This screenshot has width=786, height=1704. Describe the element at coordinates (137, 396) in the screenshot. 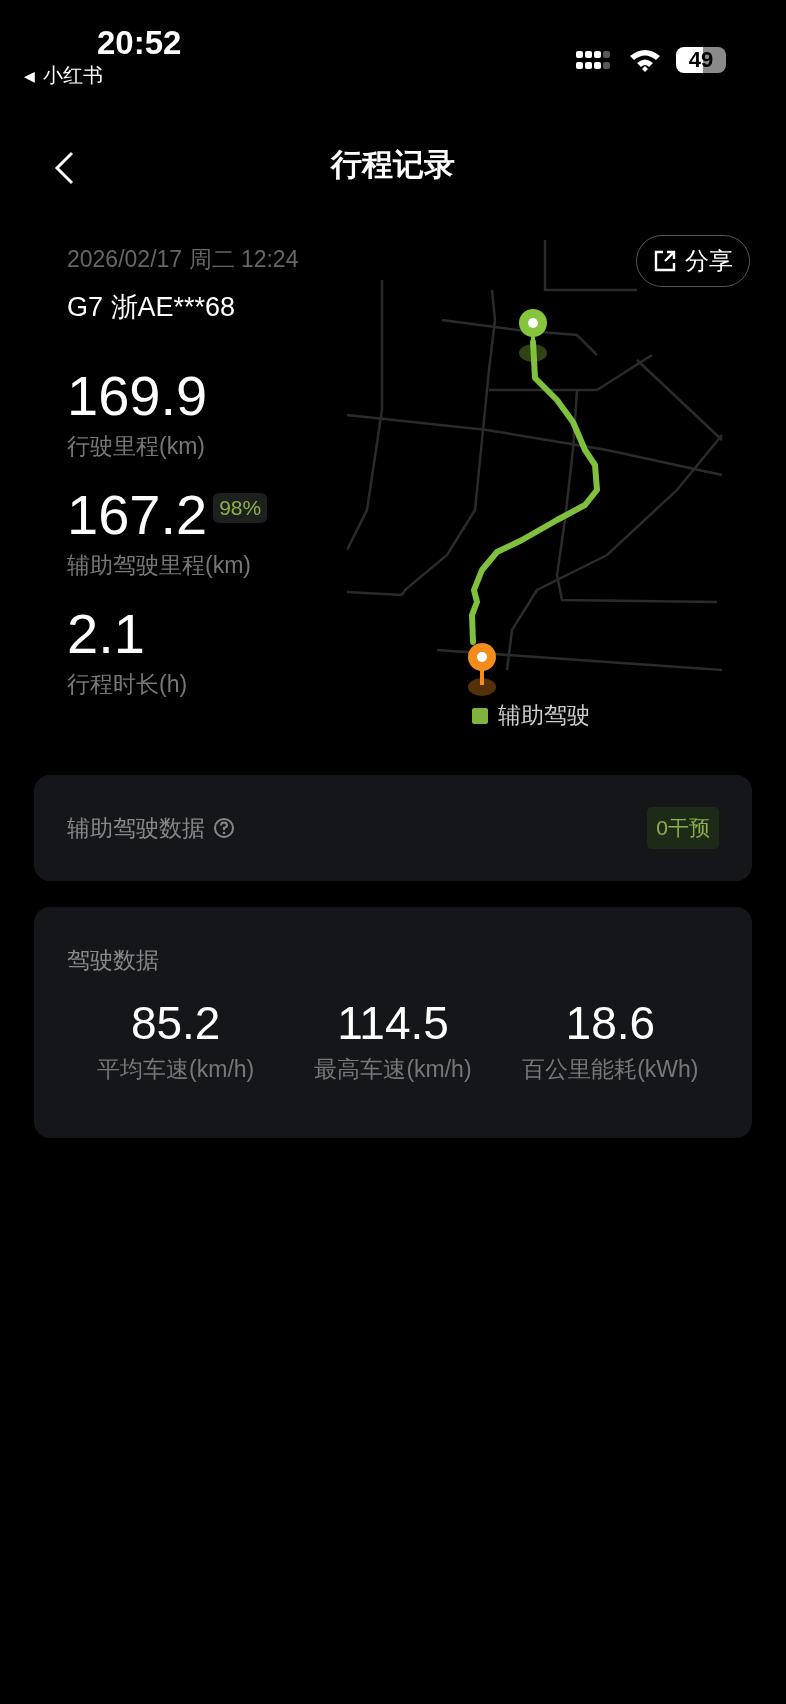

I see `stat-value: 169.9` at that location.